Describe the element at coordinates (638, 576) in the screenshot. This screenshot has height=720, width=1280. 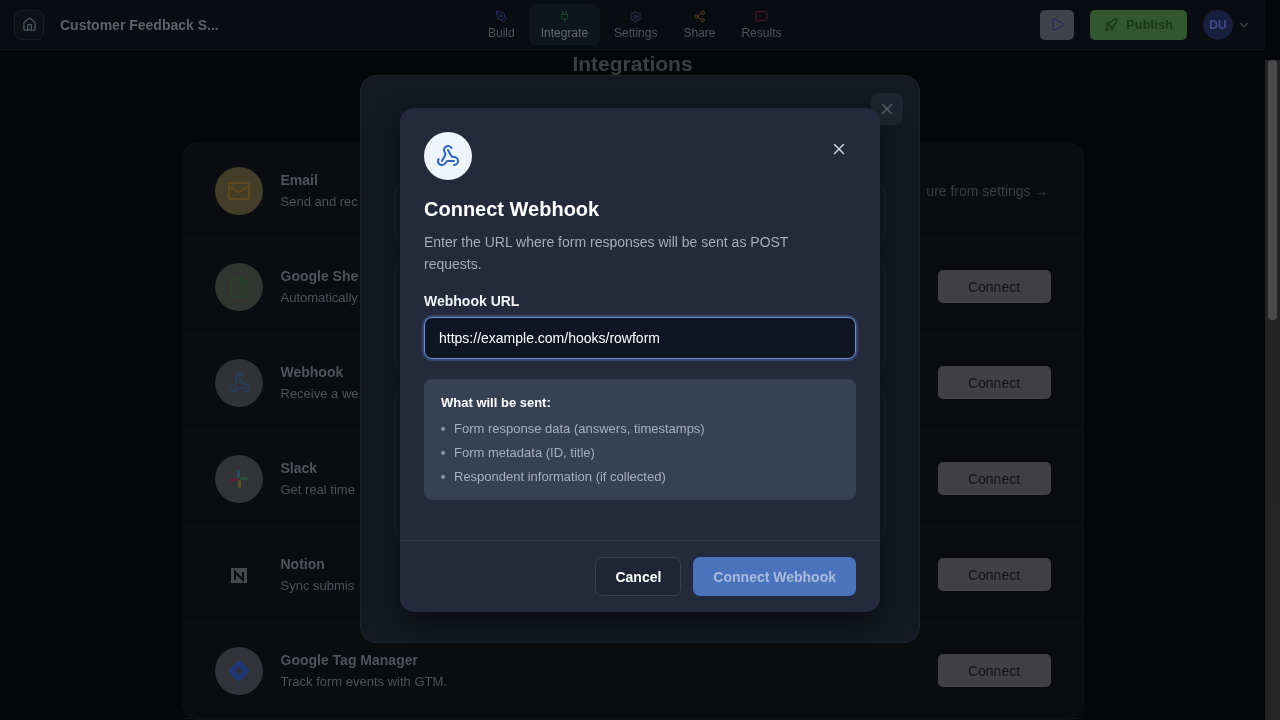
I see `cancel-button: Cancel` at that location.